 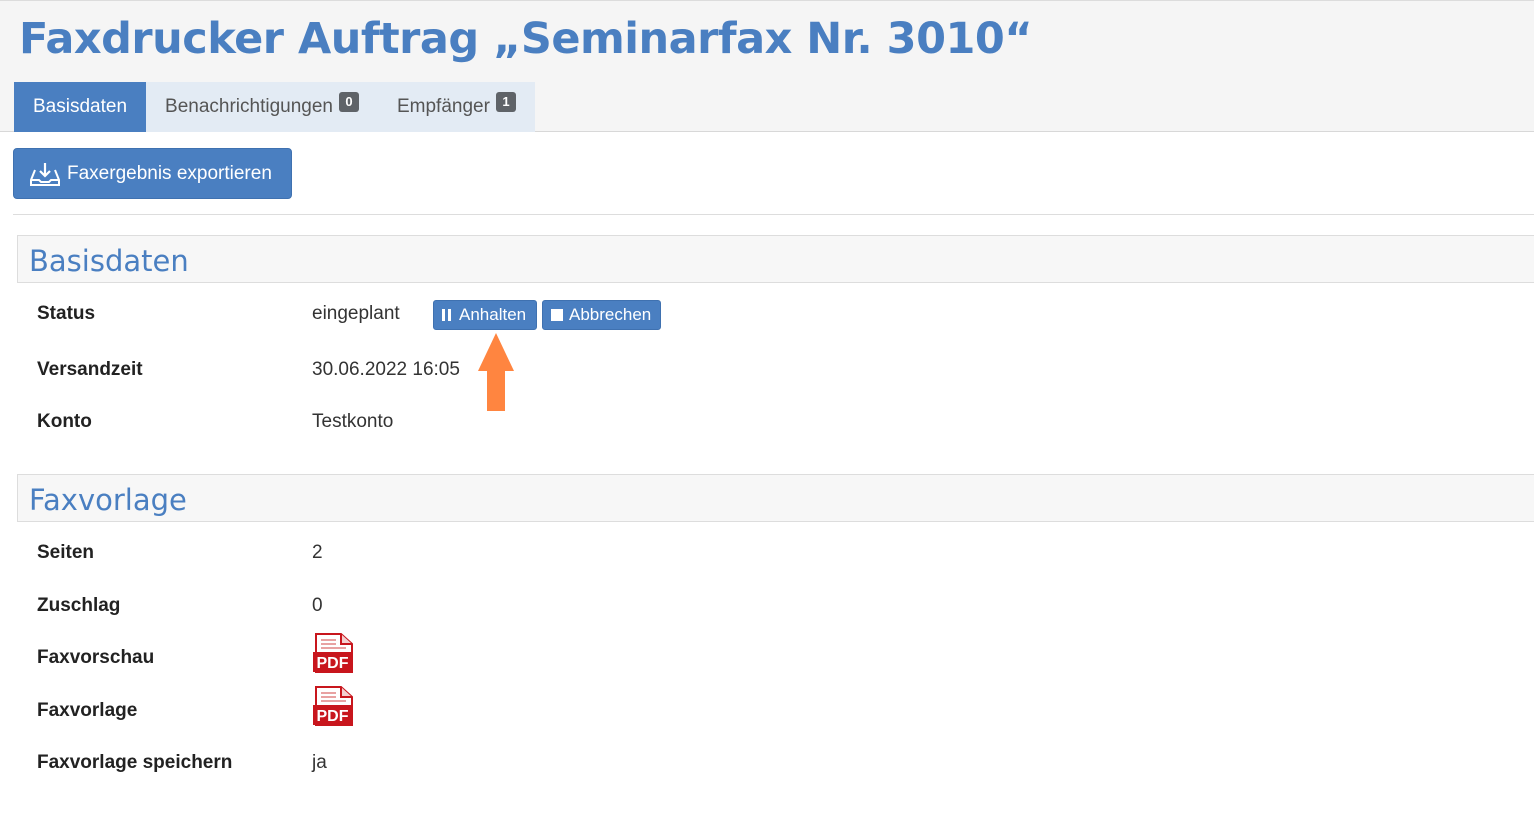 I want to click on versandzeit-value: 30.06.2022 16:05, so click(x=386, y=369).